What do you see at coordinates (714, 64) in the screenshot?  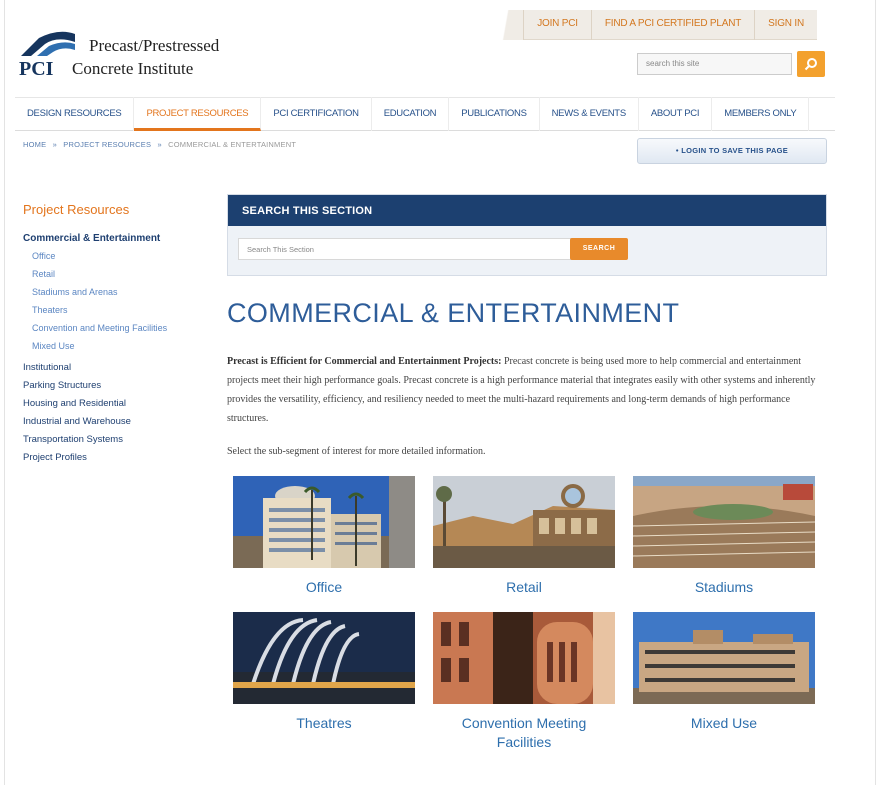 I see `site-search-input: search this site` at bounding box center [714, 64].